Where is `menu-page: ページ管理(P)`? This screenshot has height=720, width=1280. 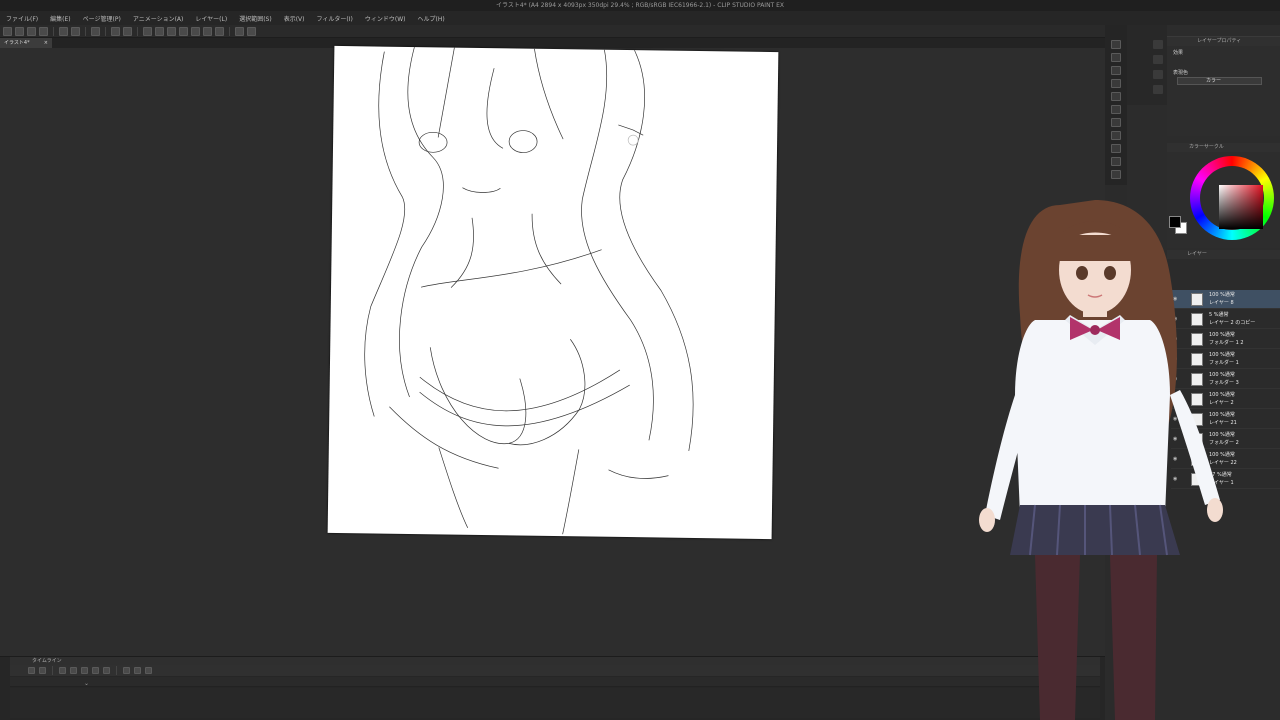 menu-page: ページ管理(P) is located at coordinates (102, 18).